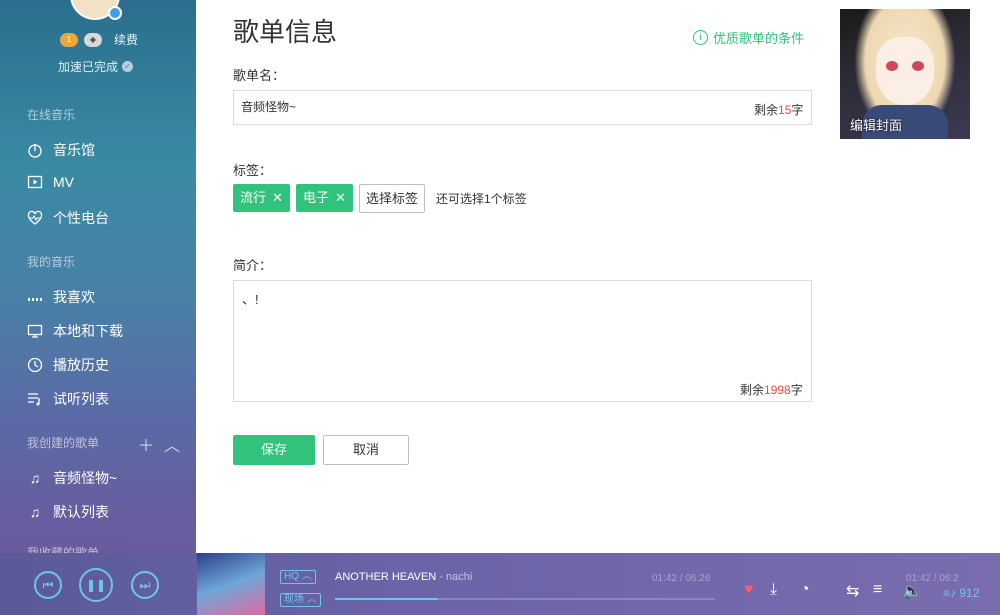  I want to click on sidebar-item-label: 音乐馆, so click(74, 150).